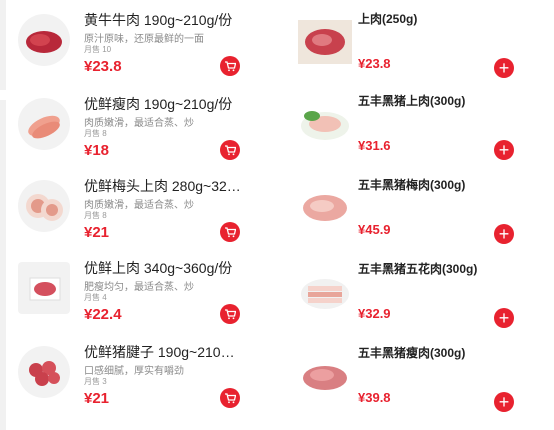  What do you see at coordinates (103, 314) in the screenshot?
I see `product-price: ¥22.4` at bounding box center [103, 314].